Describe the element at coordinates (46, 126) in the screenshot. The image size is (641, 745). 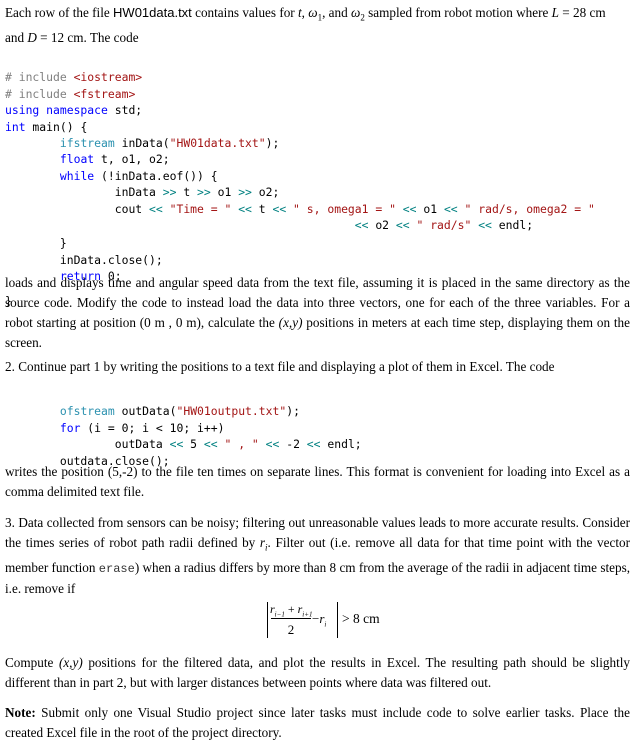
I see `code-line: int main() {` at that location.